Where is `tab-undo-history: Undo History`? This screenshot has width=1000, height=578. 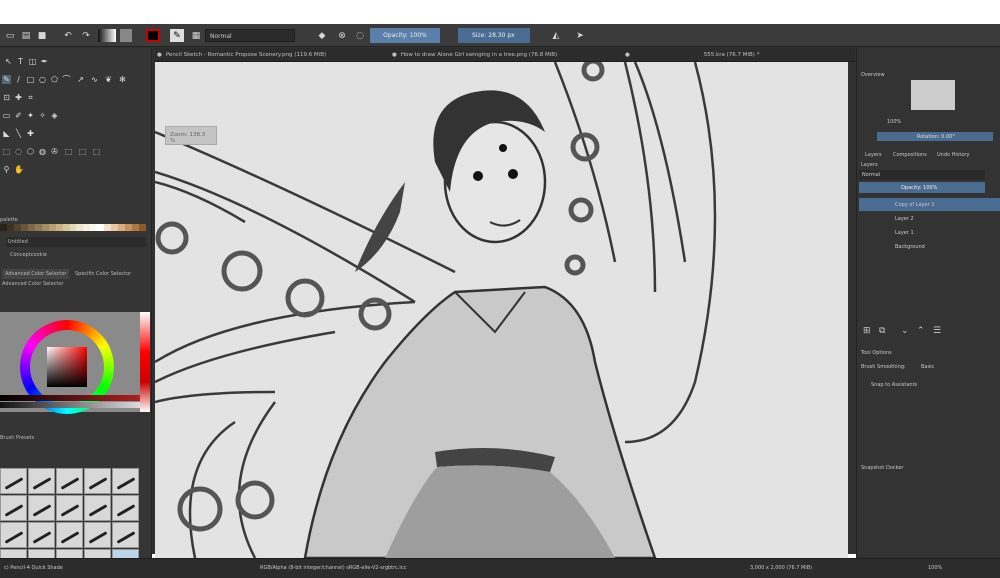 tab-undo-history: Undo History is located at coordinates (953, 155).